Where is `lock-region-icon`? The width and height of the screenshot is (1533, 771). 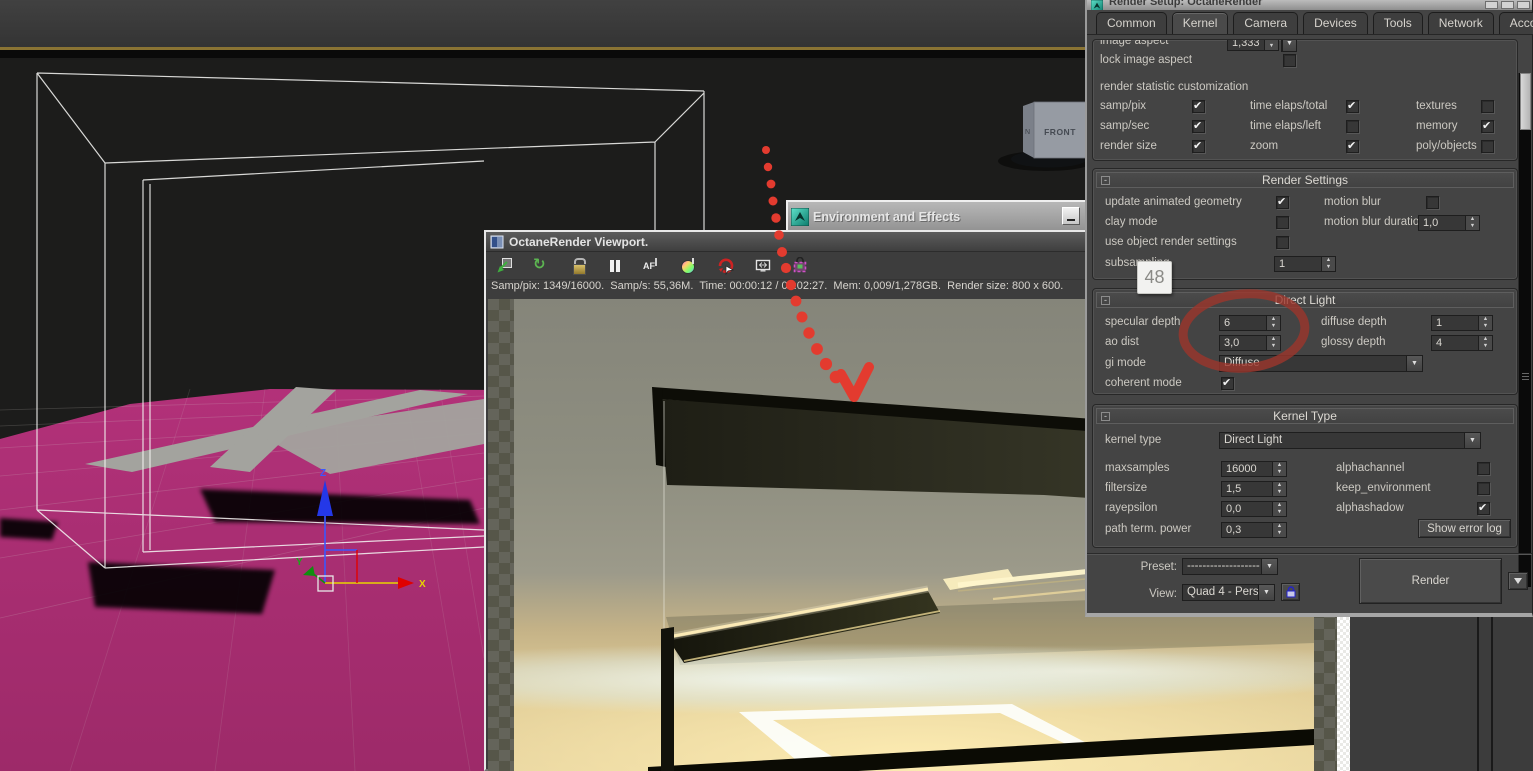
lock-region-icon is located at coordinates (800, 265).